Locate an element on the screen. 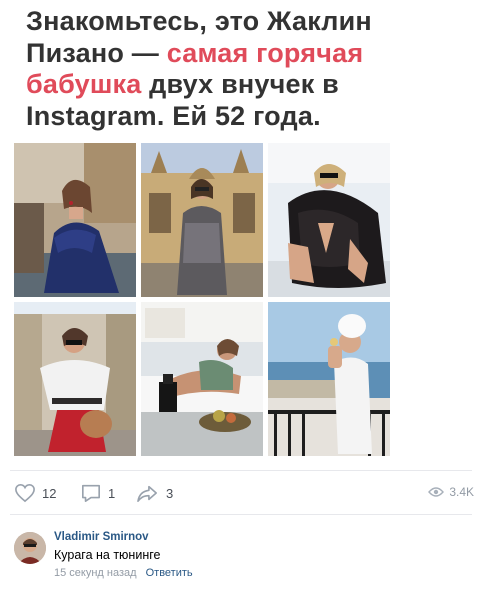  eye-icon is located at coordinates (436, 492).